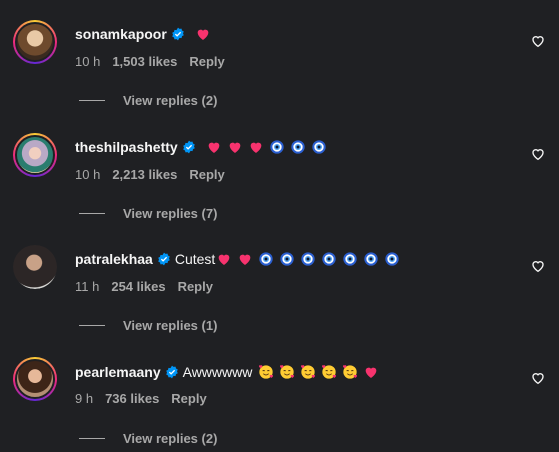 The height and width of the screenshot is (452, 559). What do you see at coordinates (87, 286) in the screenshot?
I see `comment-time: 11 h` at bounding box center [87, 286].